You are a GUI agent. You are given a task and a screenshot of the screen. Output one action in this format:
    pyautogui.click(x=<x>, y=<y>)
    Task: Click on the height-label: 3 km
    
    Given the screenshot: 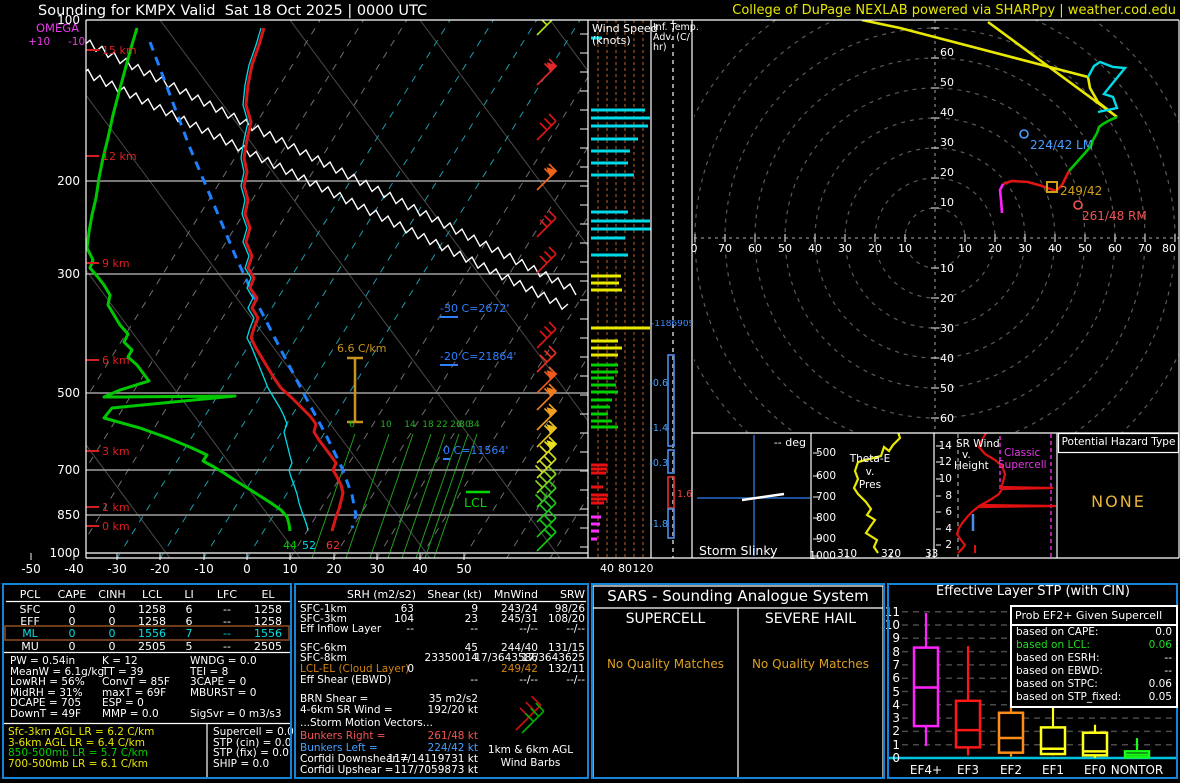 What is the action you would take?
    pyautogui.click(x=116, y=451)
    